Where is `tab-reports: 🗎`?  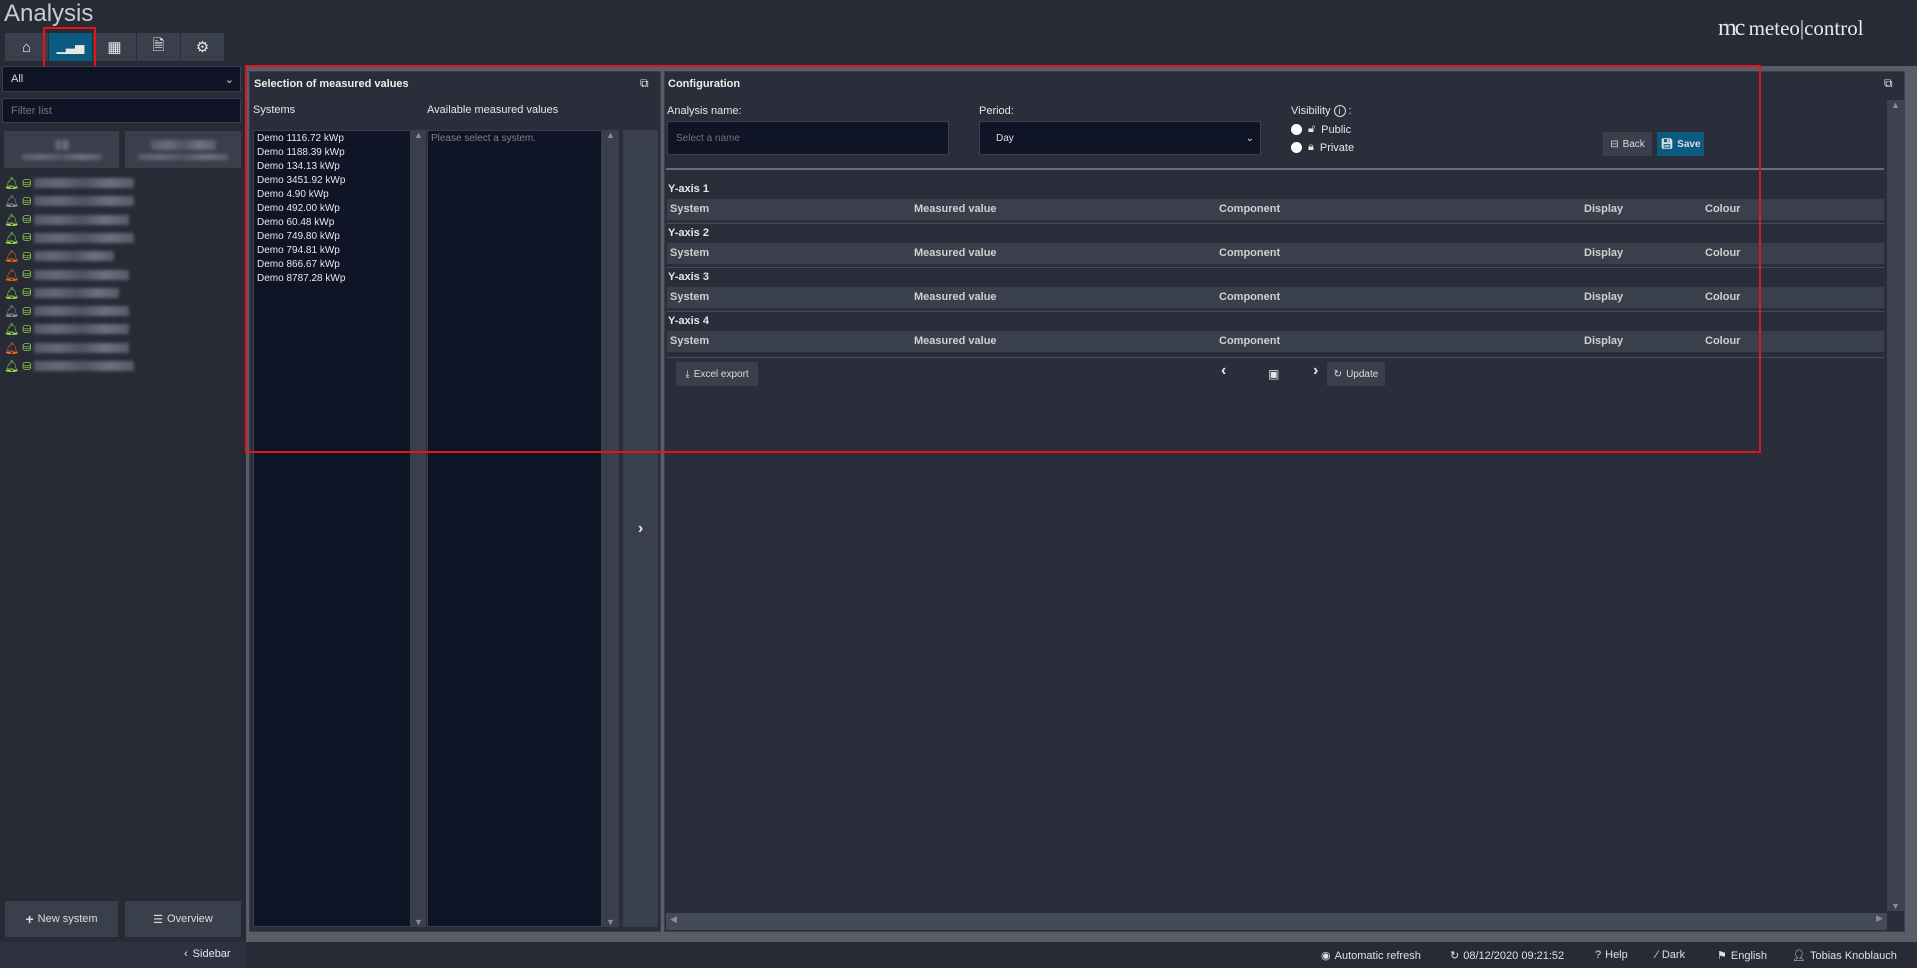 tab-reports: 🗎 is located at coordinates (159, 47).